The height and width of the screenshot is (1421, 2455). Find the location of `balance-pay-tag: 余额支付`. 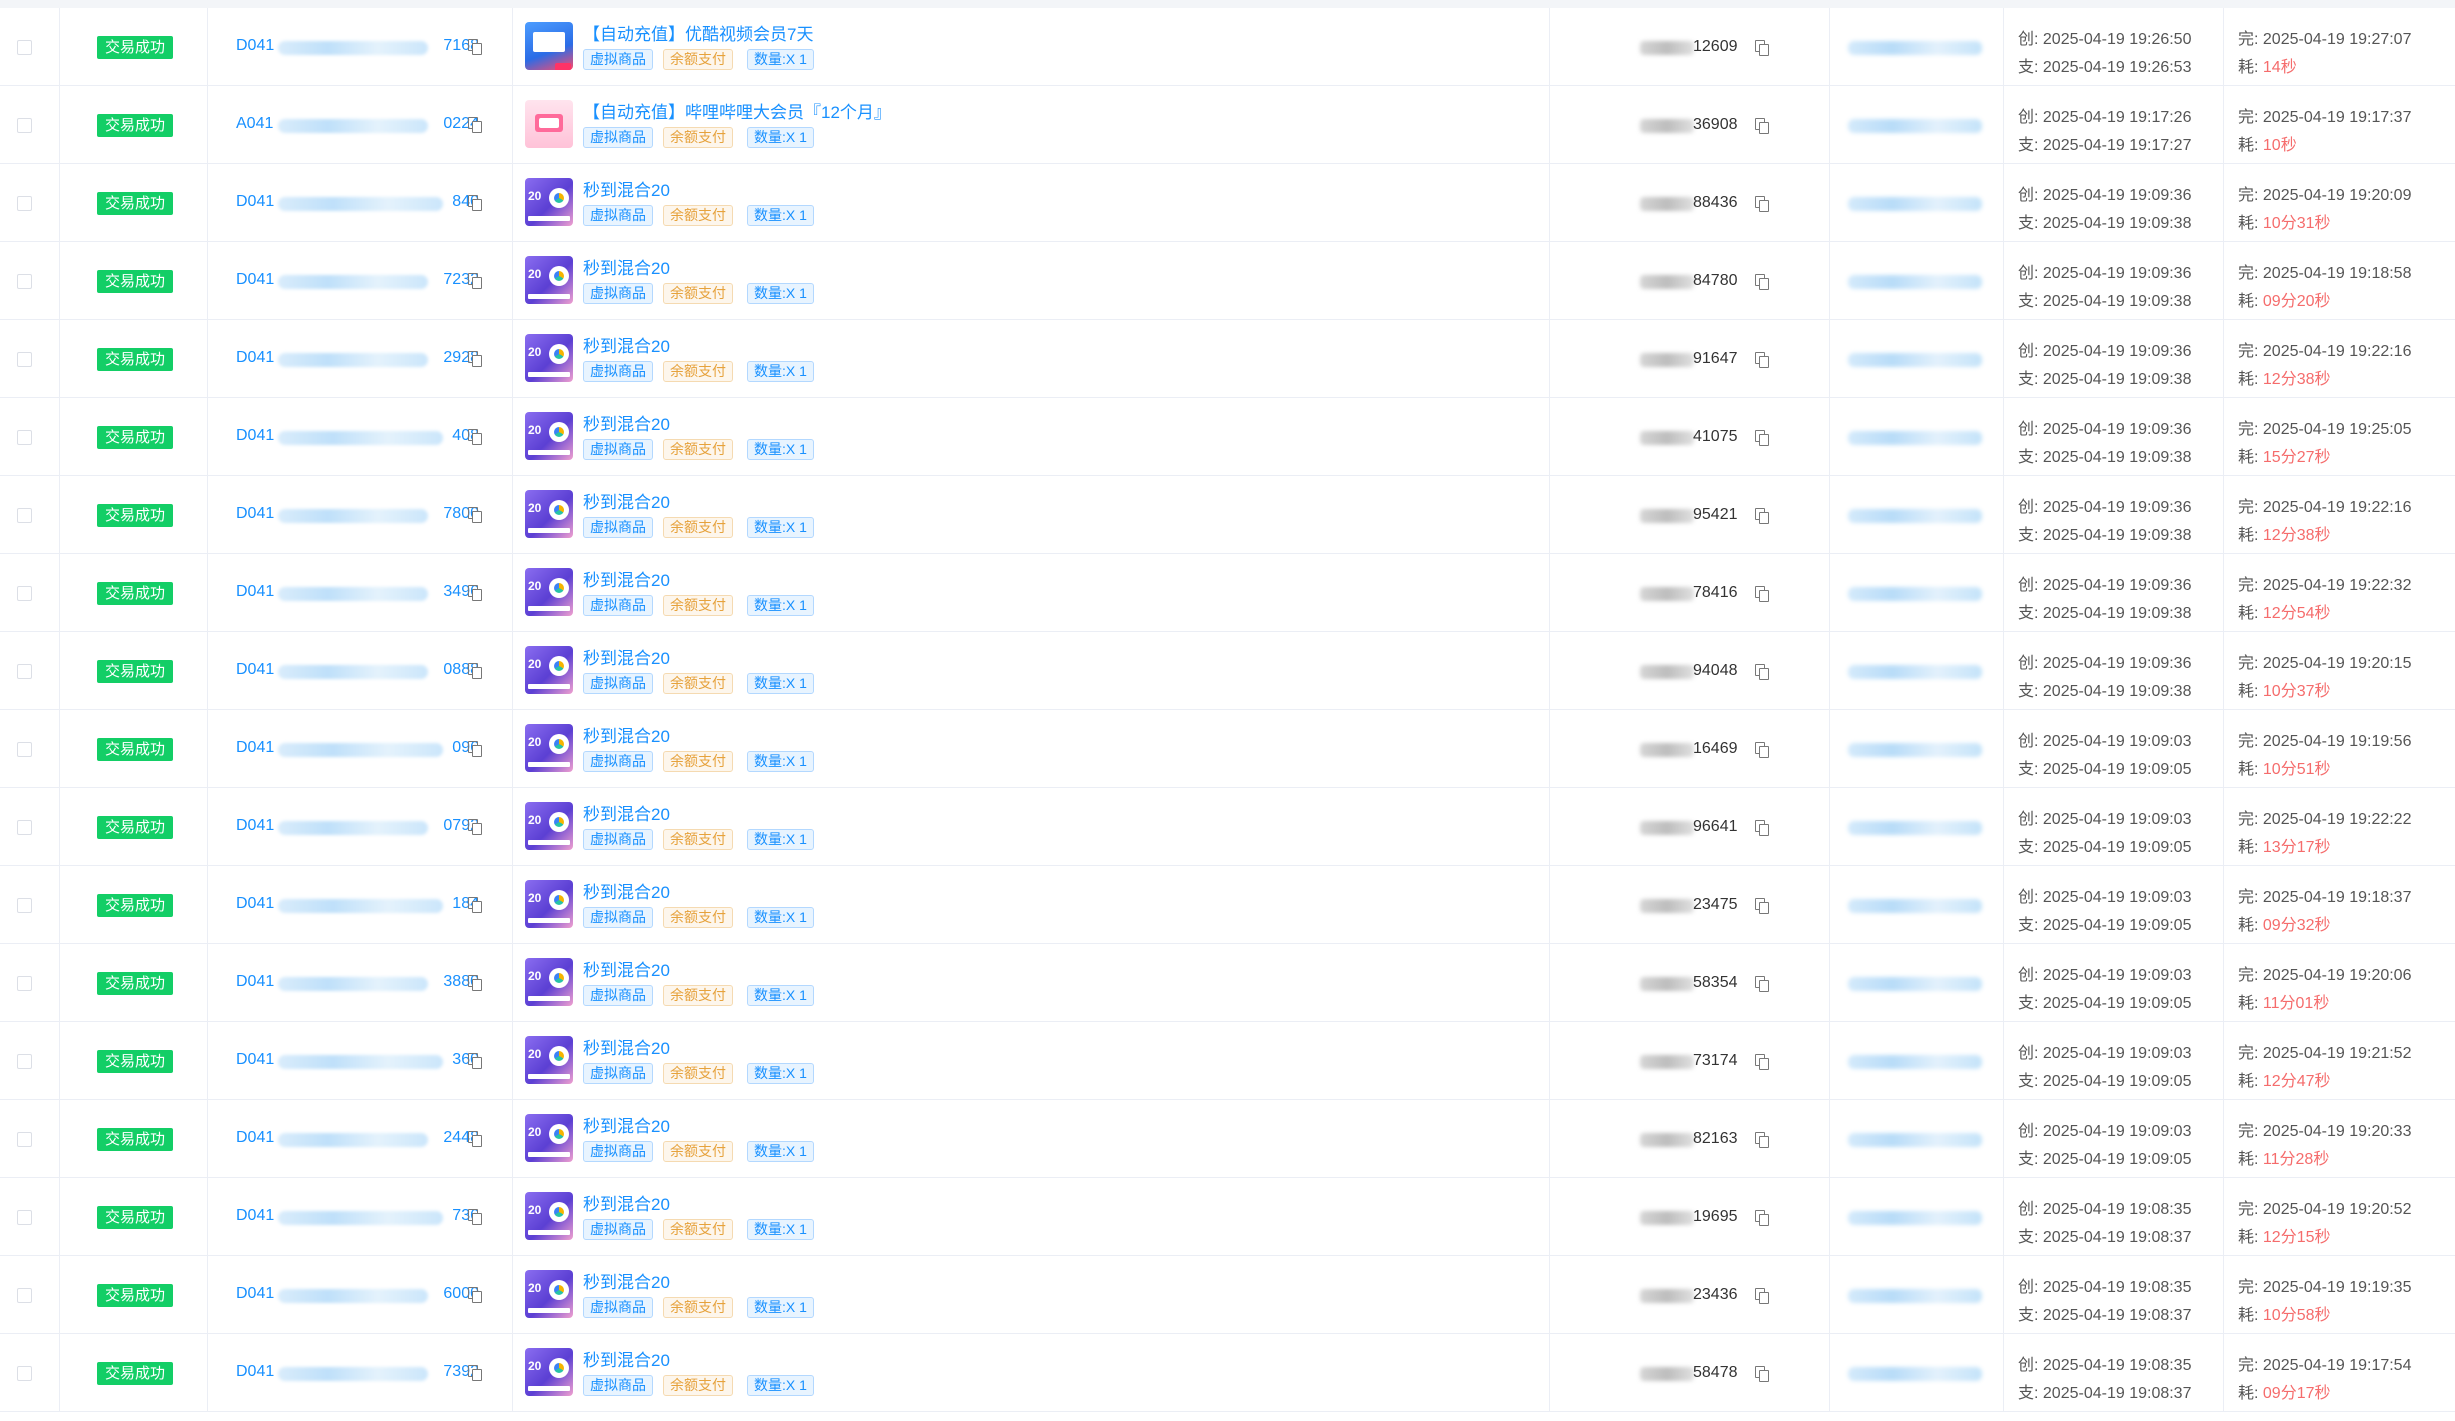

balance-pay-tag: 余额支付 is located at coordinates (698, 449).